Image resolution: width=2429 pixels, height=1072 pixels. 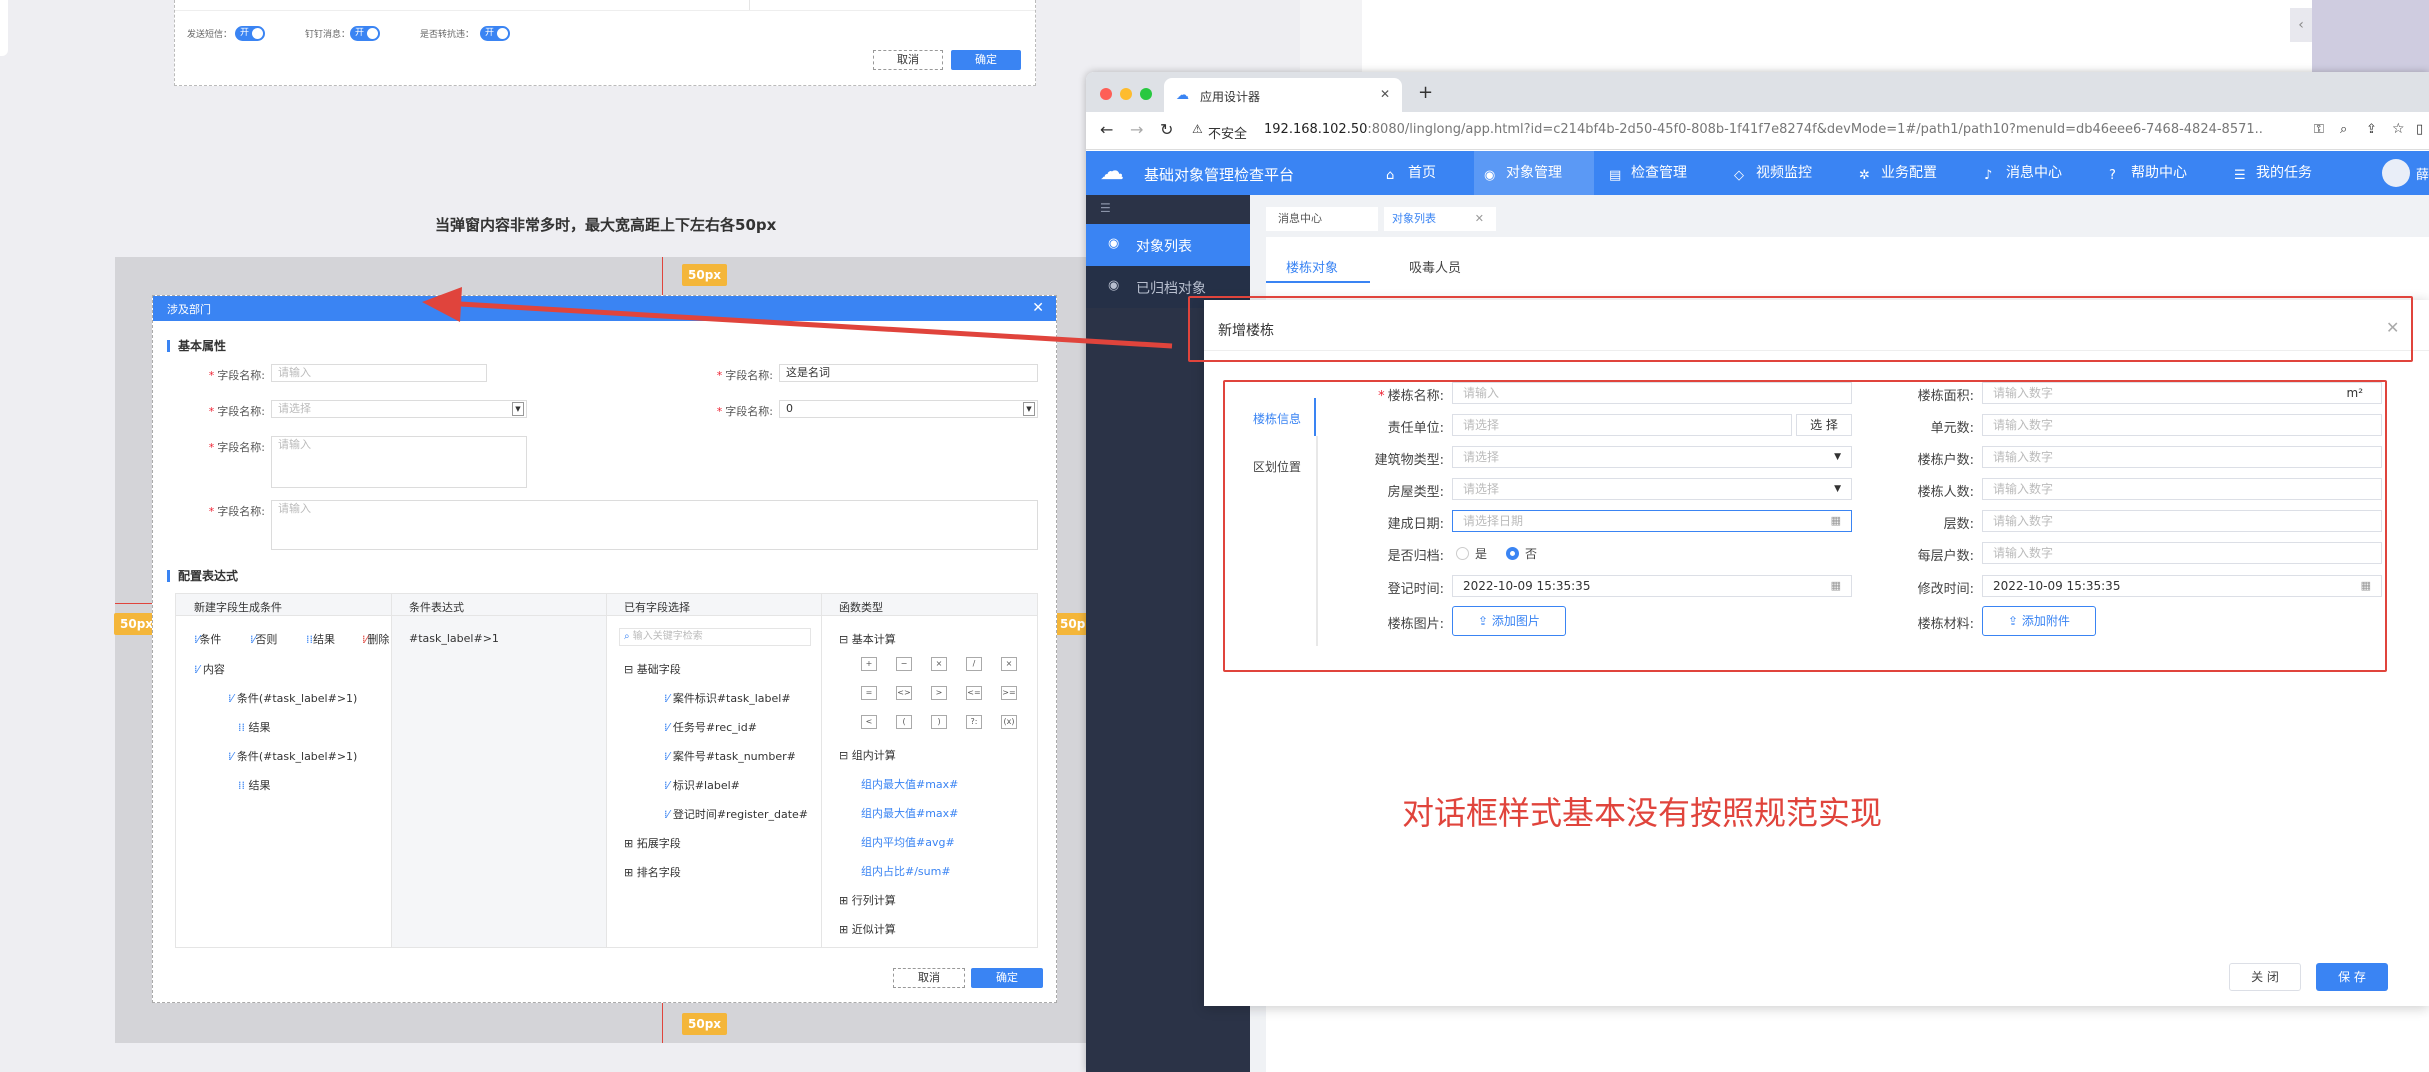 I want to click on annotation-arrow, so click(x=797, y=318).